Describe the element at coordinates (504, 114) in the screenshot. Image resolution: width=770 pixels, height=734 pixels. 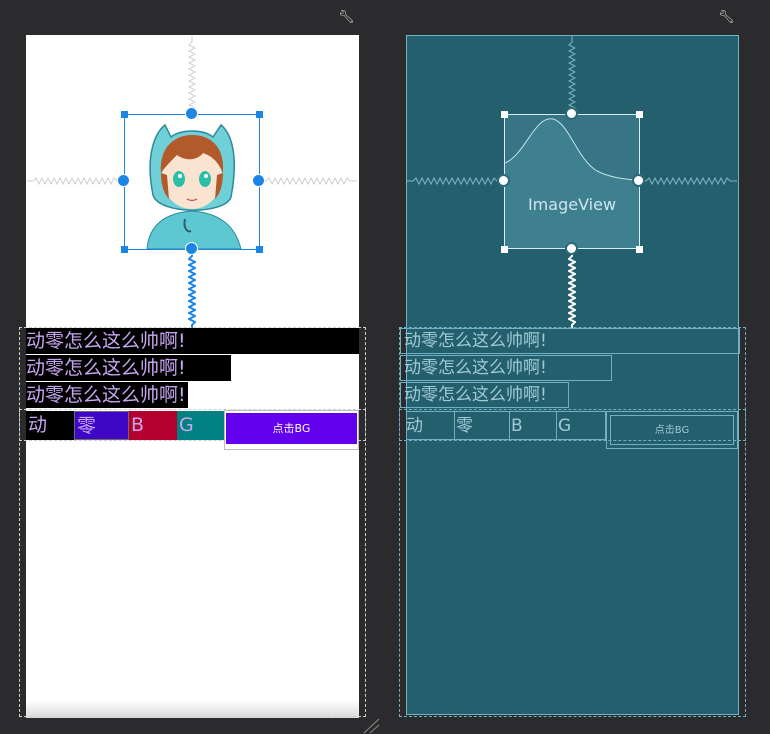
I see `bp-resize-handle-top-left` at that location.